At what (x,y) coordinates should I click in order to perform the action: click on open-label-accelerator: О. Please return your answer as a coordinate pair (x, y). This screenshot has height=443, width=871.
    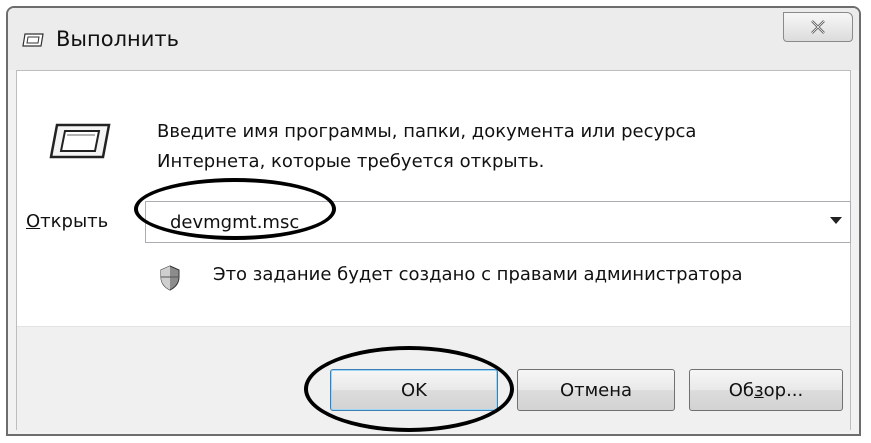
    Looking at the image, I should click on (33, 221).